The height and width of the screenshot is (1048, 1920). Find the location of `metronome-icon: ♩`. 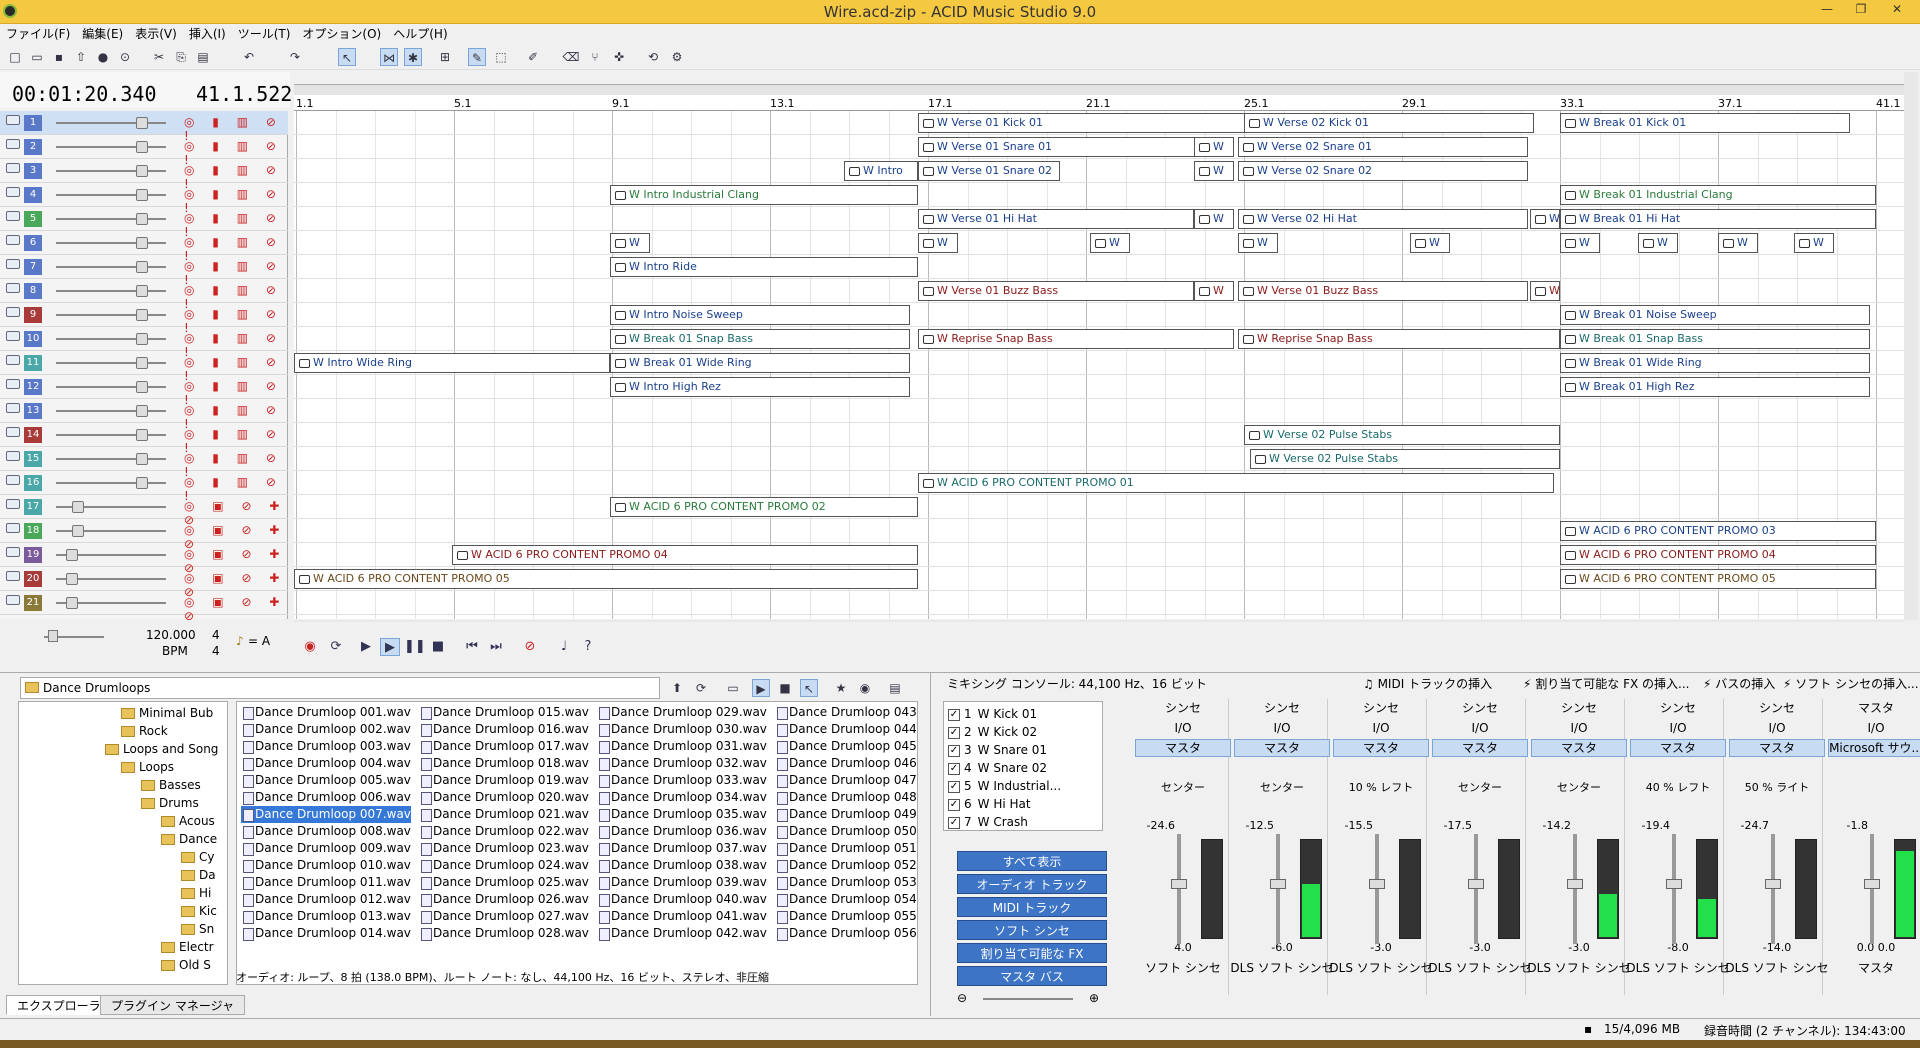

metronome-icon: ♩ is located at coordinates (564, 647).